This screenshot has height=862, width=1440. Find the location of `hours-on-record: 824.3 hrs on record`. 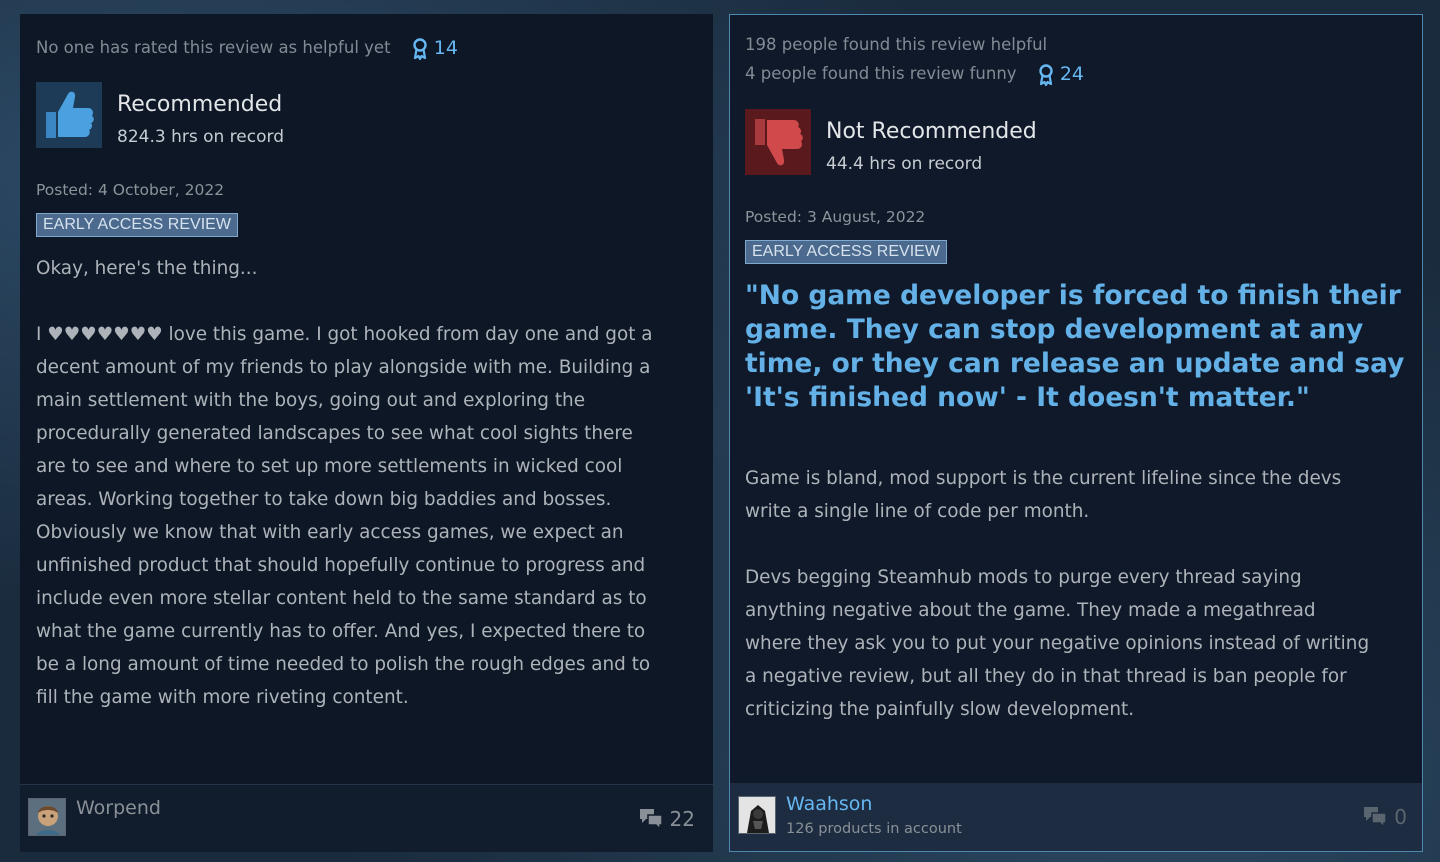

hours-on-record: 824.3 hrs on record is located at coordinates (200, 137).